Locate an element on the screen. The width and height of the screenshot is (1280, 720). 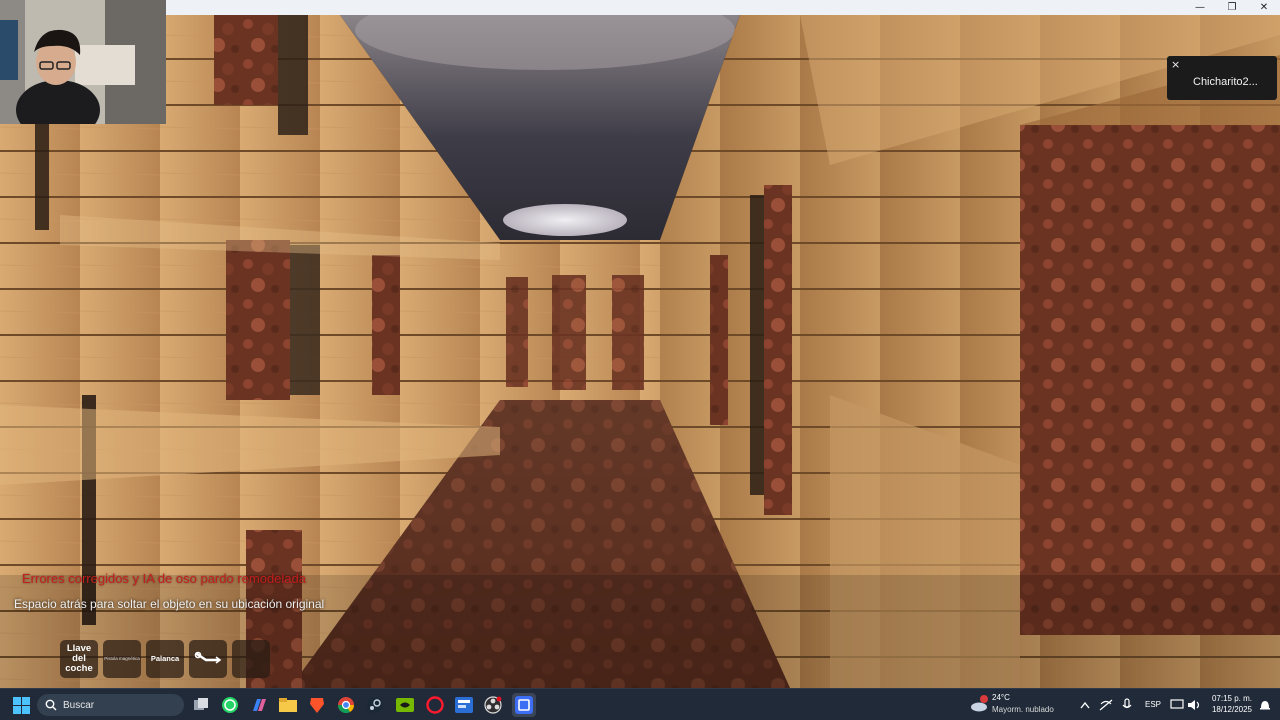
close-icon: × is located at coordinates (1175, 64).